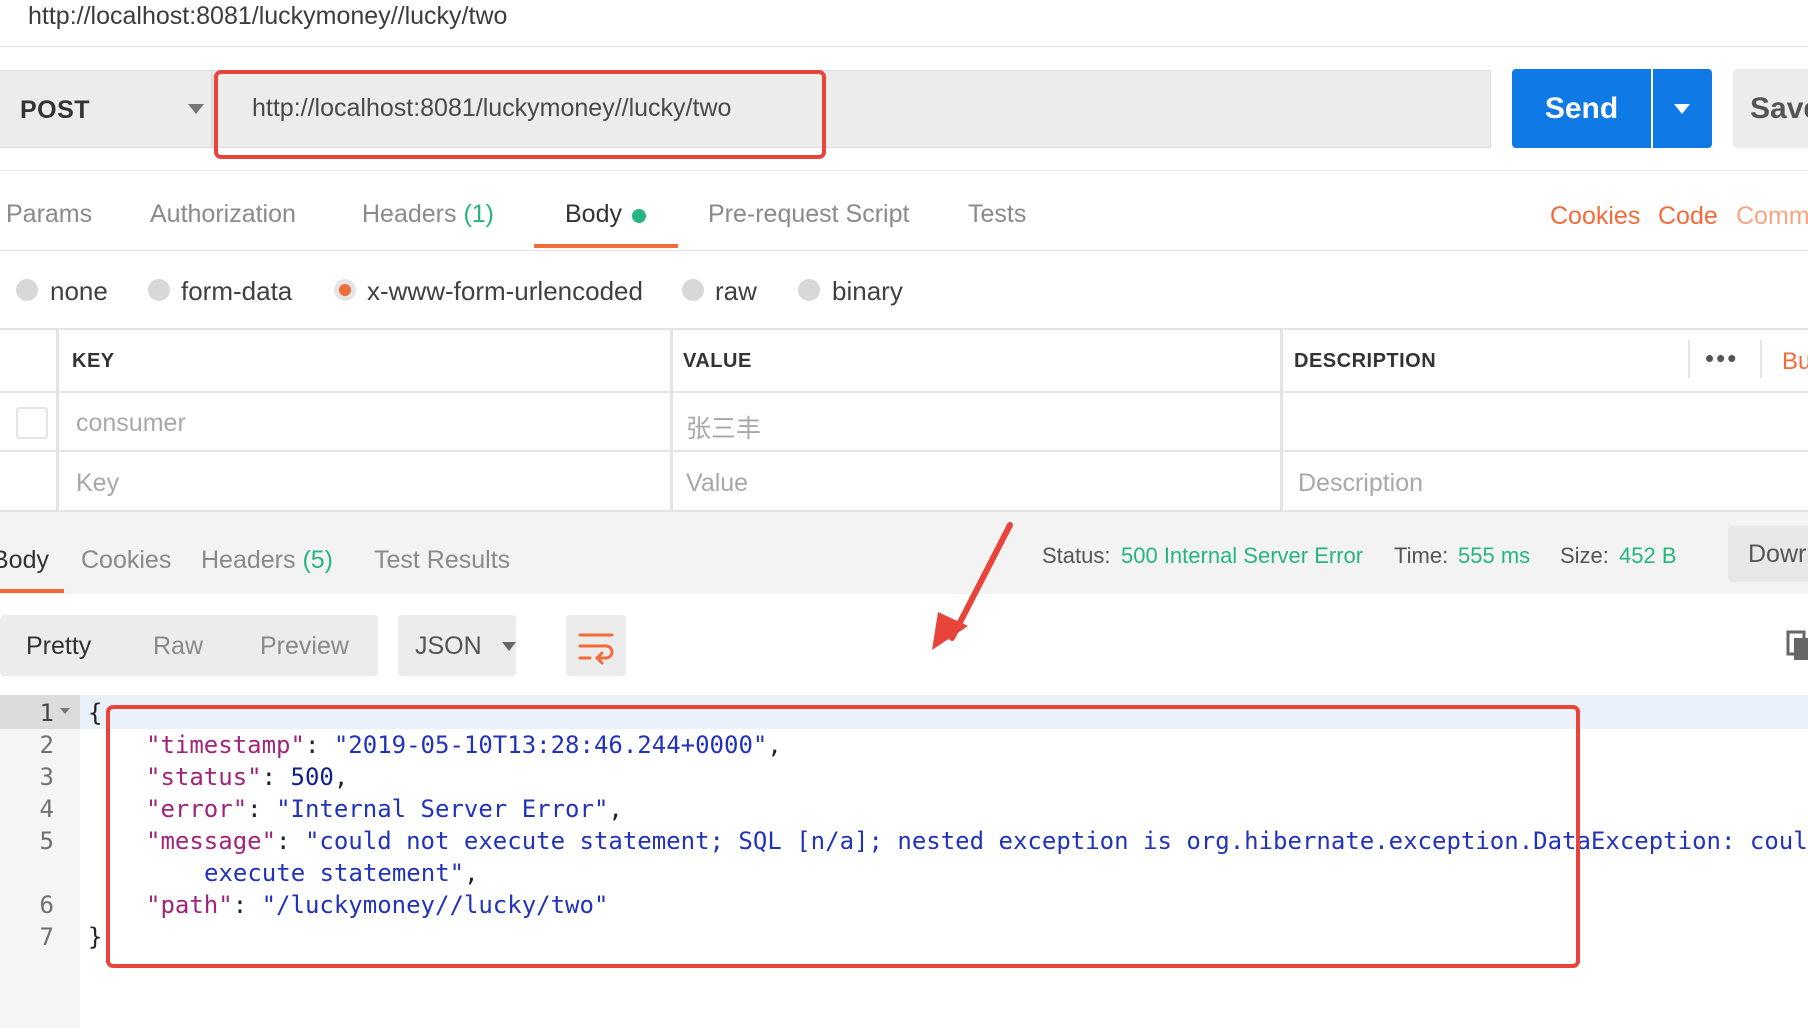  I want to click on radio-raw, so click(693, 290).